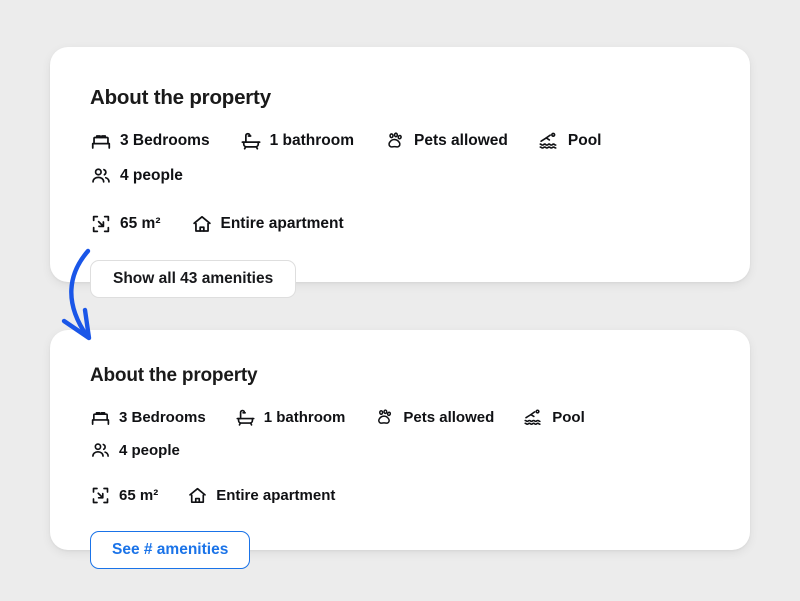 The image size is (800, 601). What do you see at coordinates (170, 550) in the screenshot?
I see `see-amenities-button: See # amenities` at bounding box center [170, 550].